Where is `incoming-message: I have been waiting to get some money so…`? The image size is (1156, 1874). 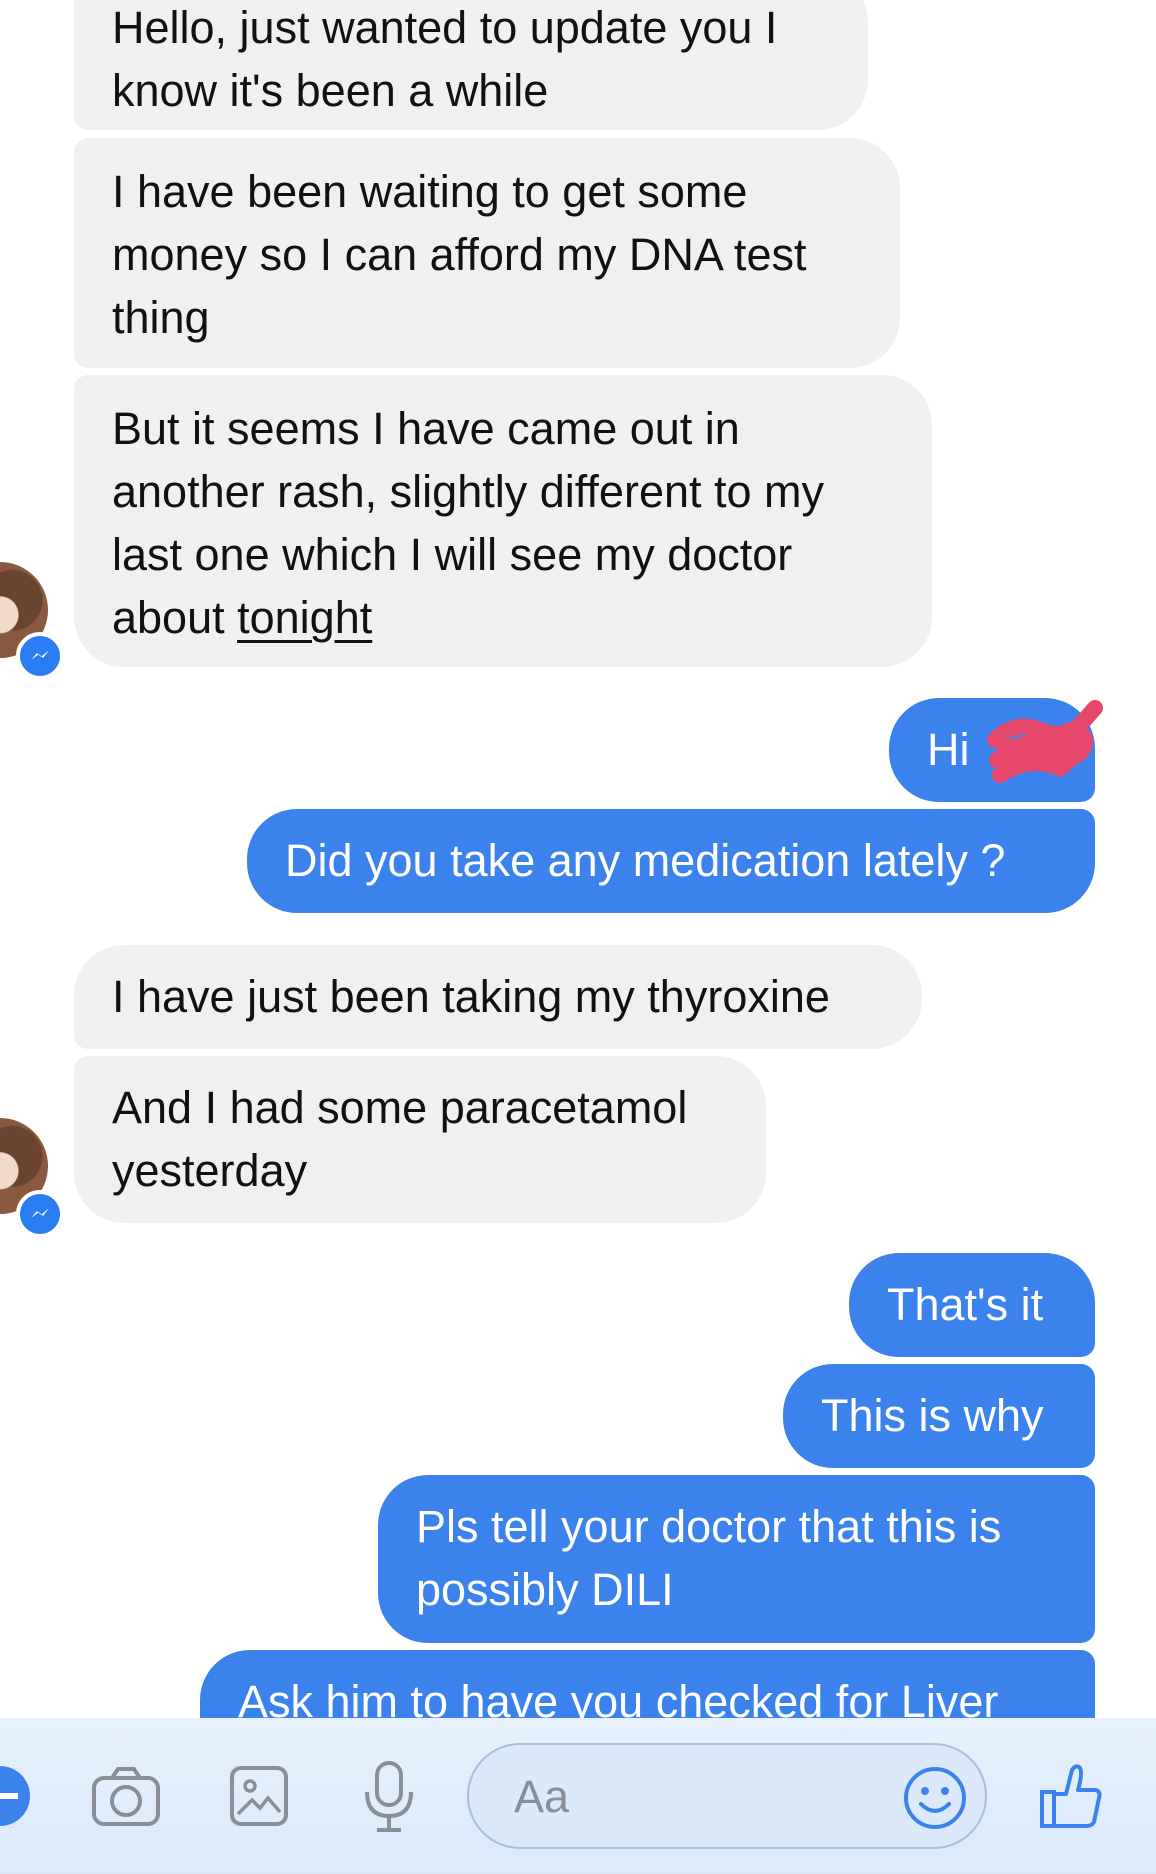 incoming-message: I have been waiting to get some money so… is located at coordinates (487, 253).